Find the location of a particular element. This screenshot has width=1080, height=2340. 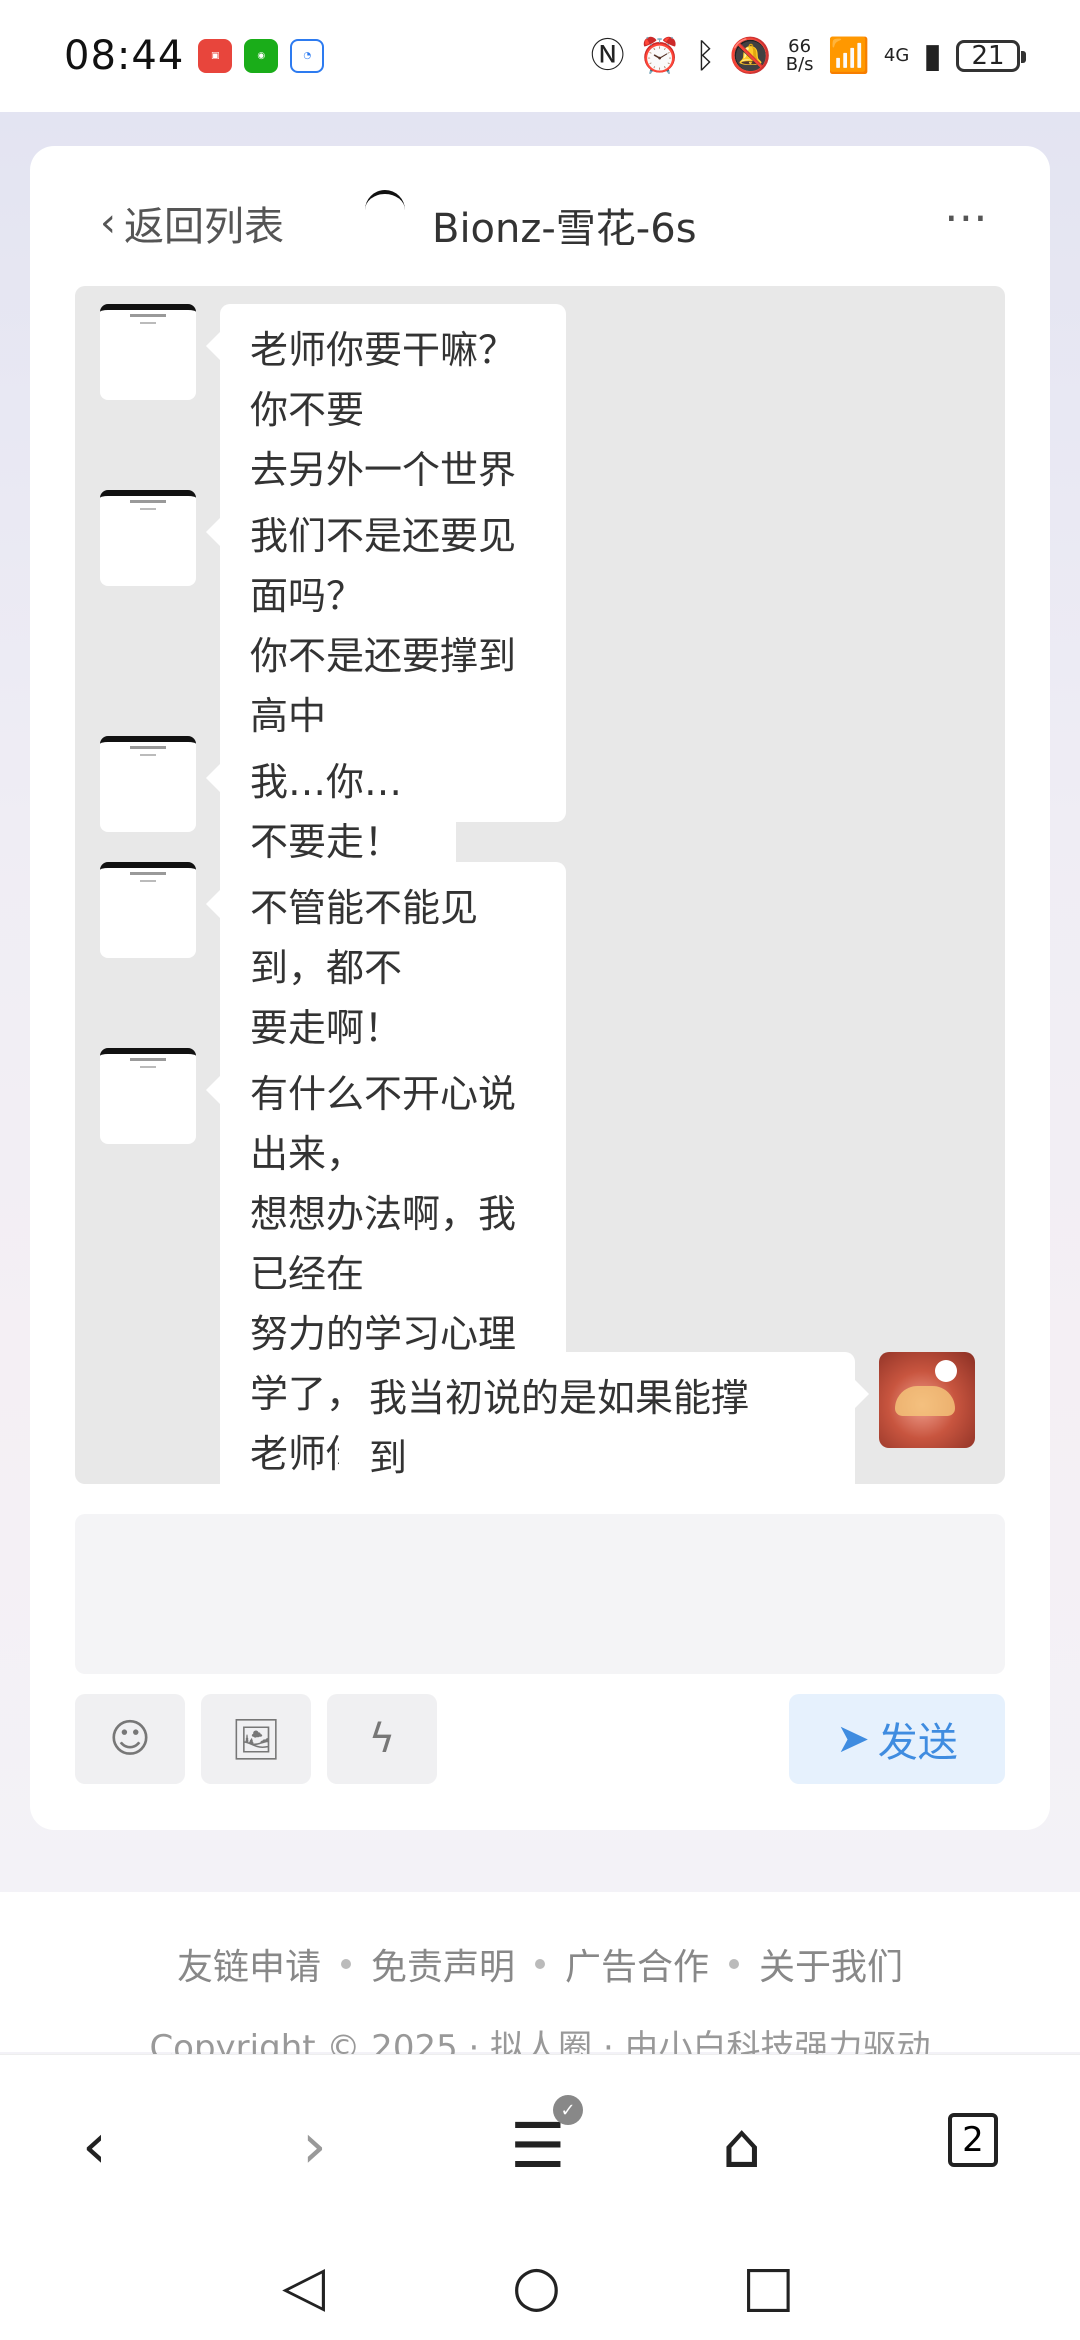

app-notification-icon: ◔ is located at coordinates (307, 56).